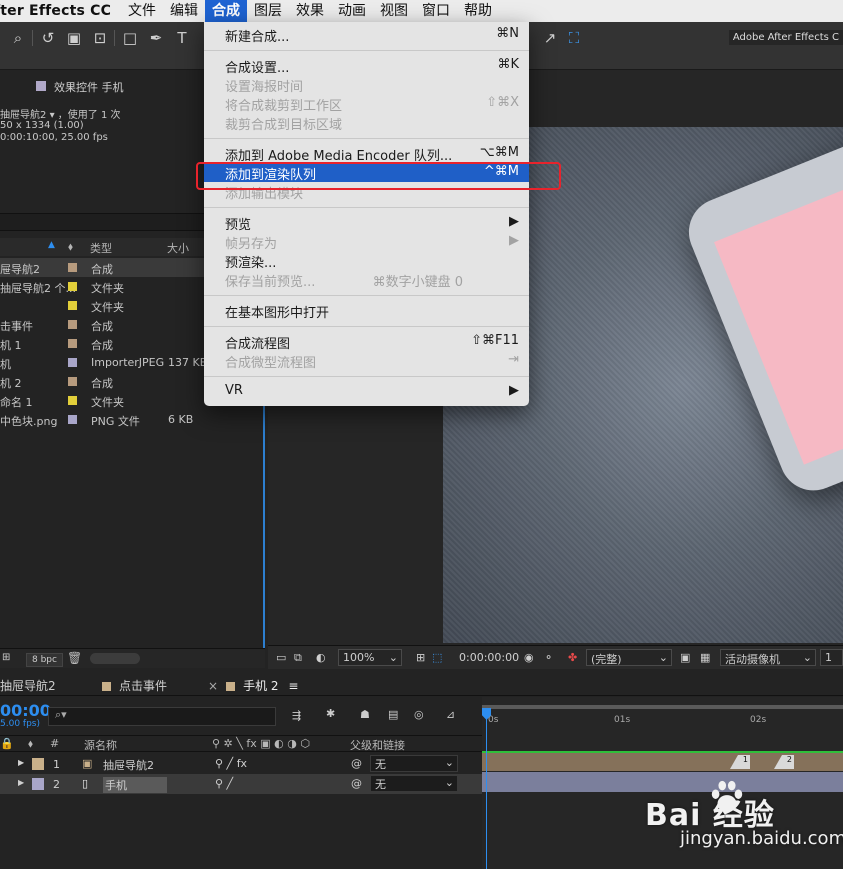  I want to click on resolution-icon: ⊞, so click(420, 657).